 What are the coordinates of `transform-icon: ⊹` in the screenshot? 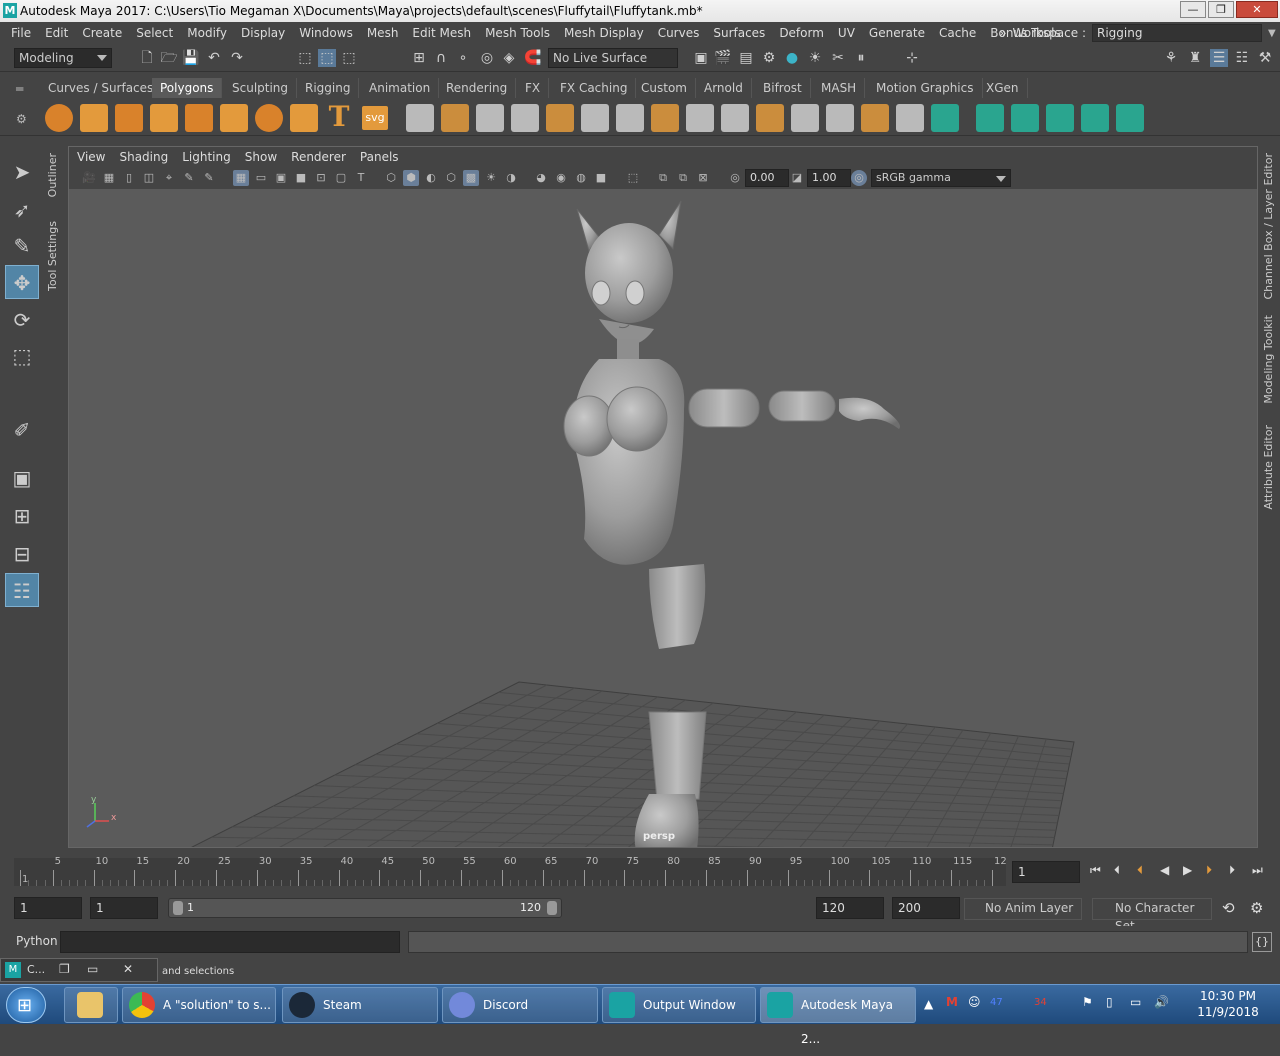 It's located at (912, 58).